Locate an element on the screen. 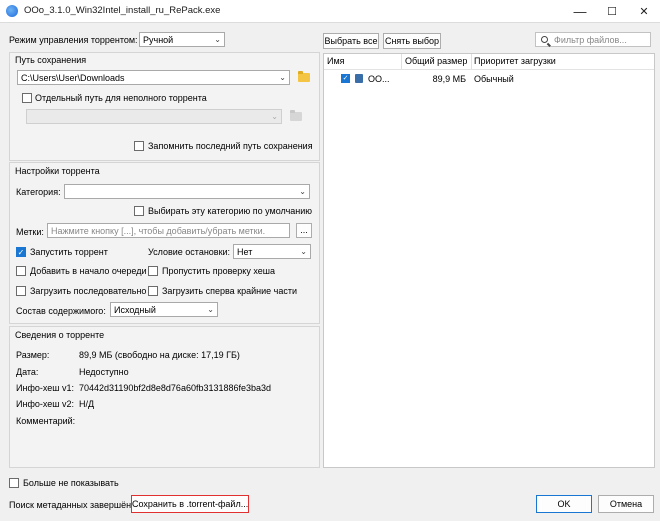 This screenshot has height=521, width=660. save-path-value: C:\Users\User\Downloads is located at coordinates (73, 78).